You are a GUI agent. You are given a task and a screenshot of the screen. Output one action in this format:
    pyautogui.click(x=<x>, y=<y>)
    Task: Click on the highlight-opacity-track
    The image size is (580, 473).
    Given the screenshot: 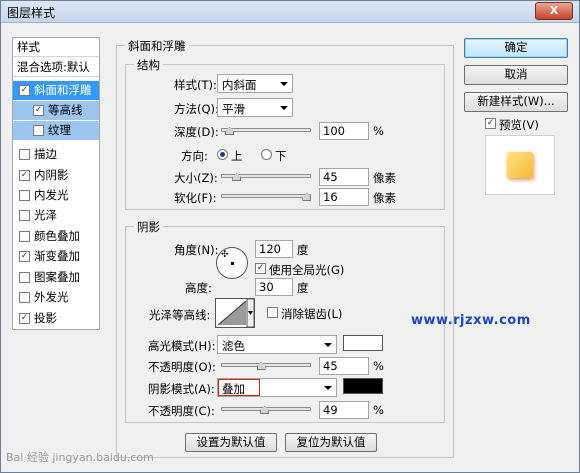 What is the action you would take?
    pyautogui.click(x=266, y=365)
    